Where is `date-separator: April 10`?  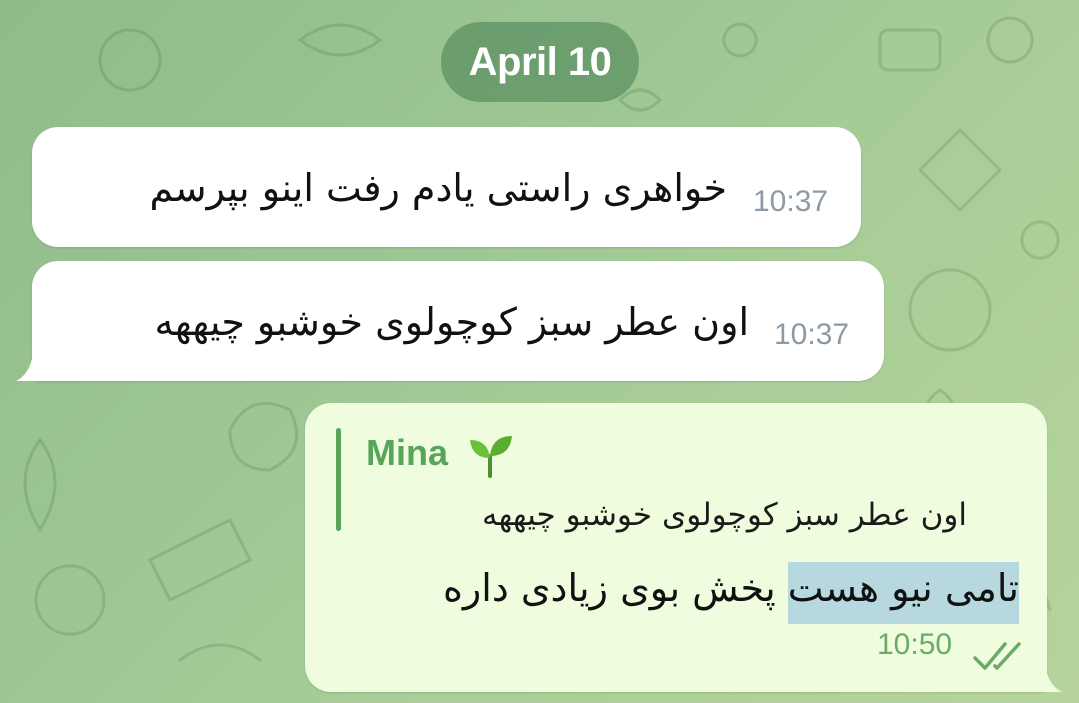
date-separator: April 10 is located at coordinates (540, 62).